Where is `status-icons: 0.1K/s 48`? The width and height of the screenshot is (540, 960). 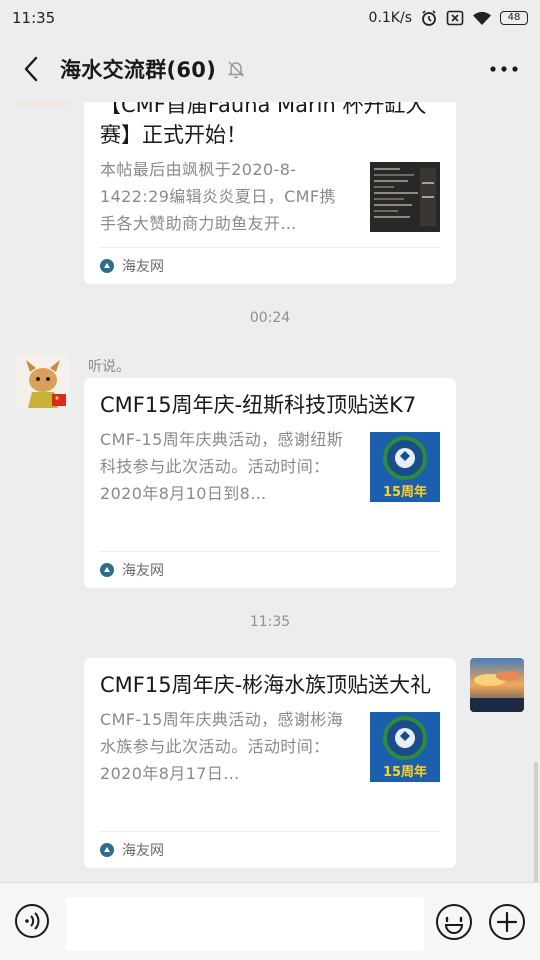
status-icons: 0.1K/s 48 is located at coordinates (448, 18).